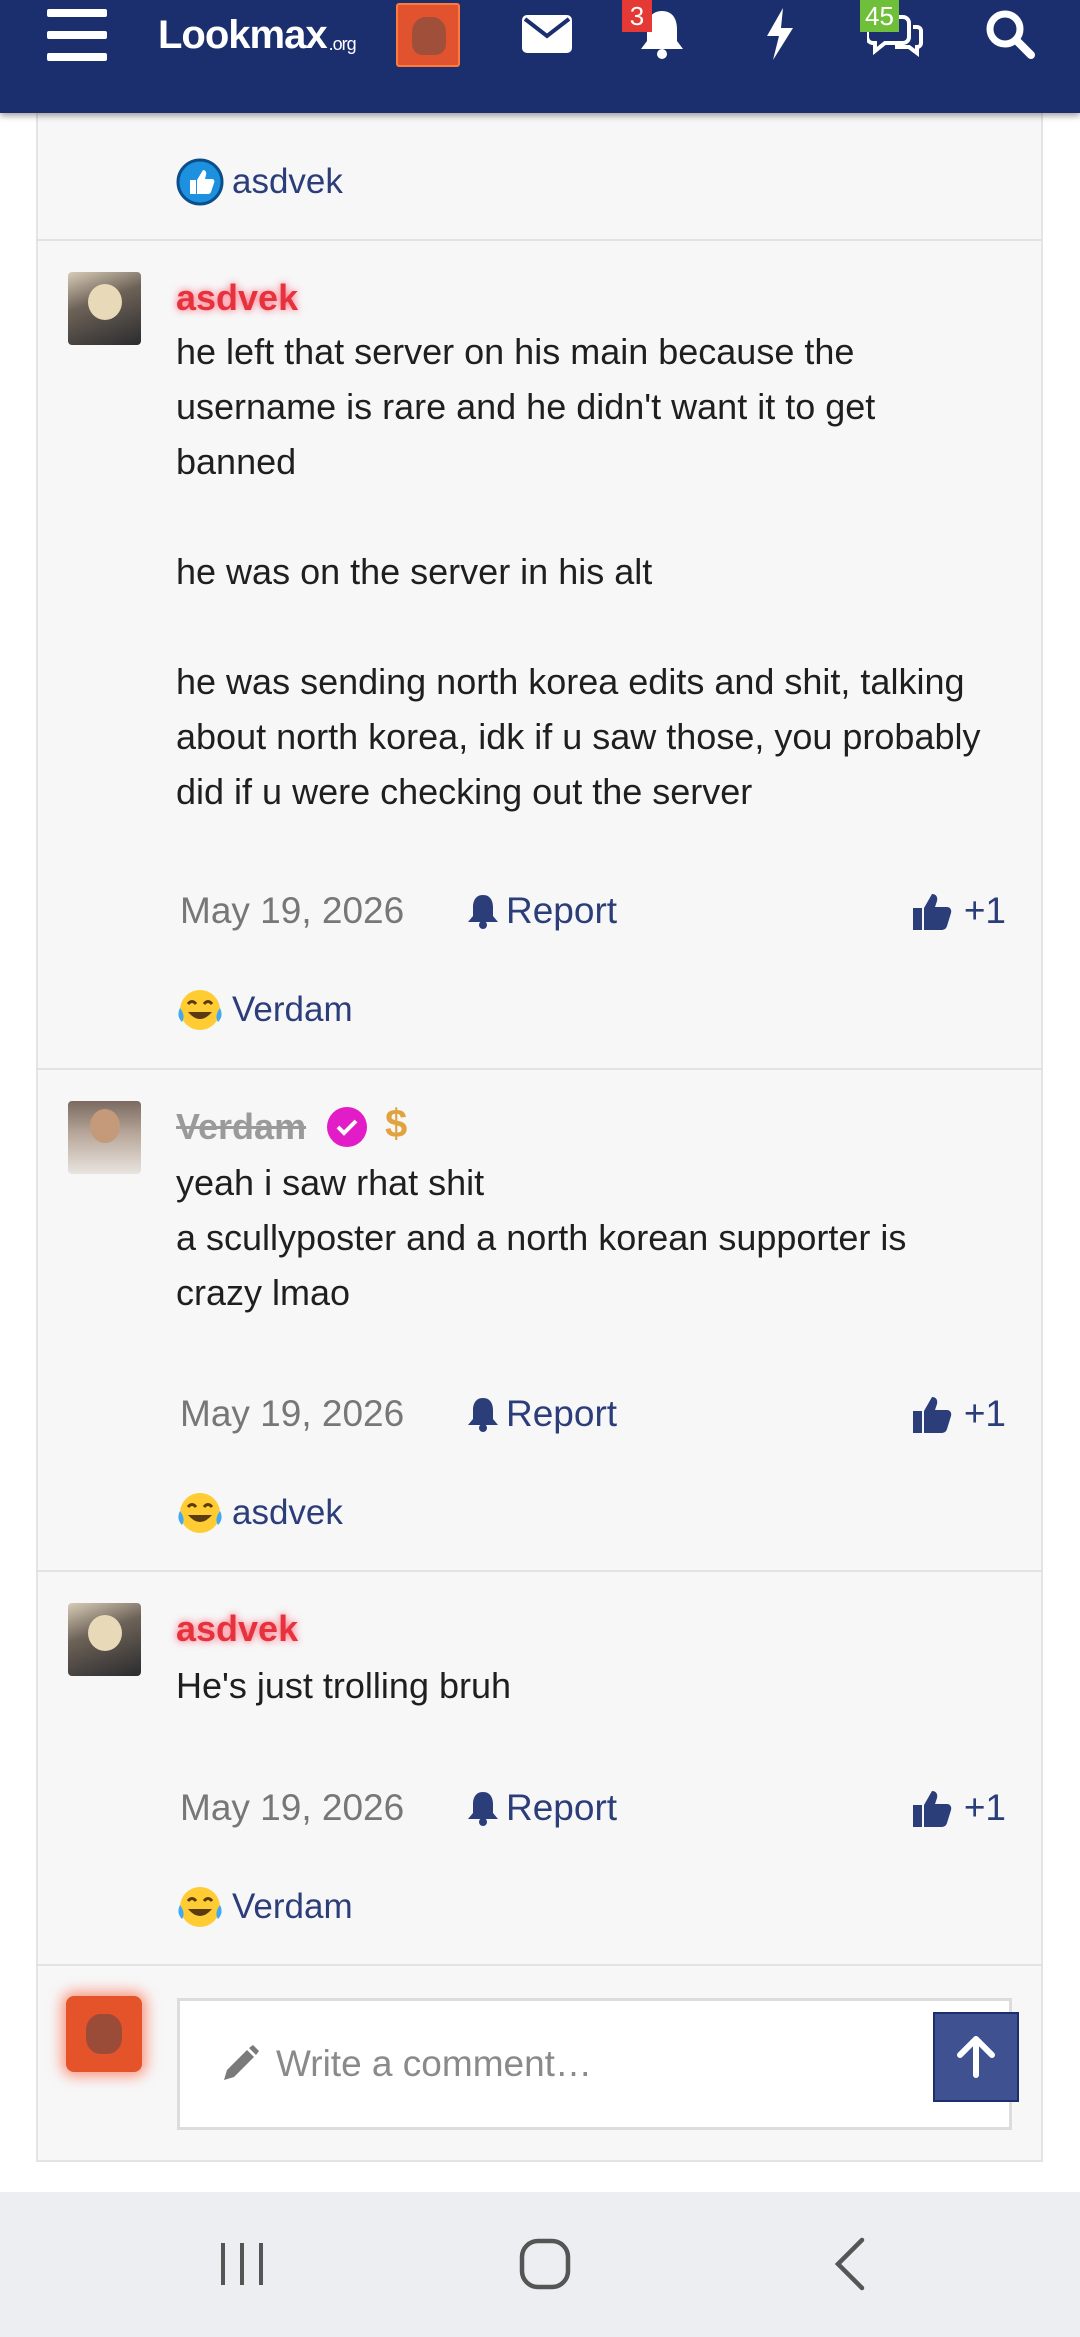  What do you see at coordinates (77, 35) in the screenshot?
I see `menu-icon` at bounding box center [77, 35].